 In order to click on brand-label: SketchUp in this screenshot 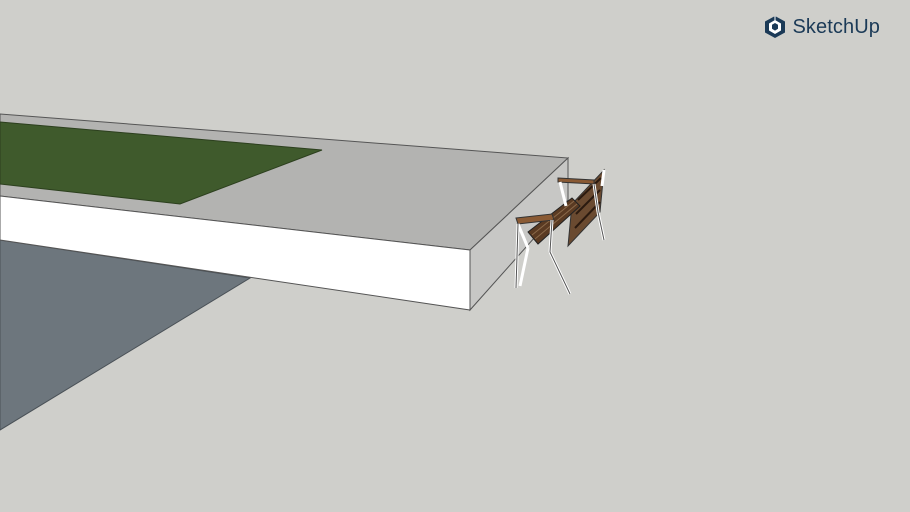, I will do `click(836, 26)`.